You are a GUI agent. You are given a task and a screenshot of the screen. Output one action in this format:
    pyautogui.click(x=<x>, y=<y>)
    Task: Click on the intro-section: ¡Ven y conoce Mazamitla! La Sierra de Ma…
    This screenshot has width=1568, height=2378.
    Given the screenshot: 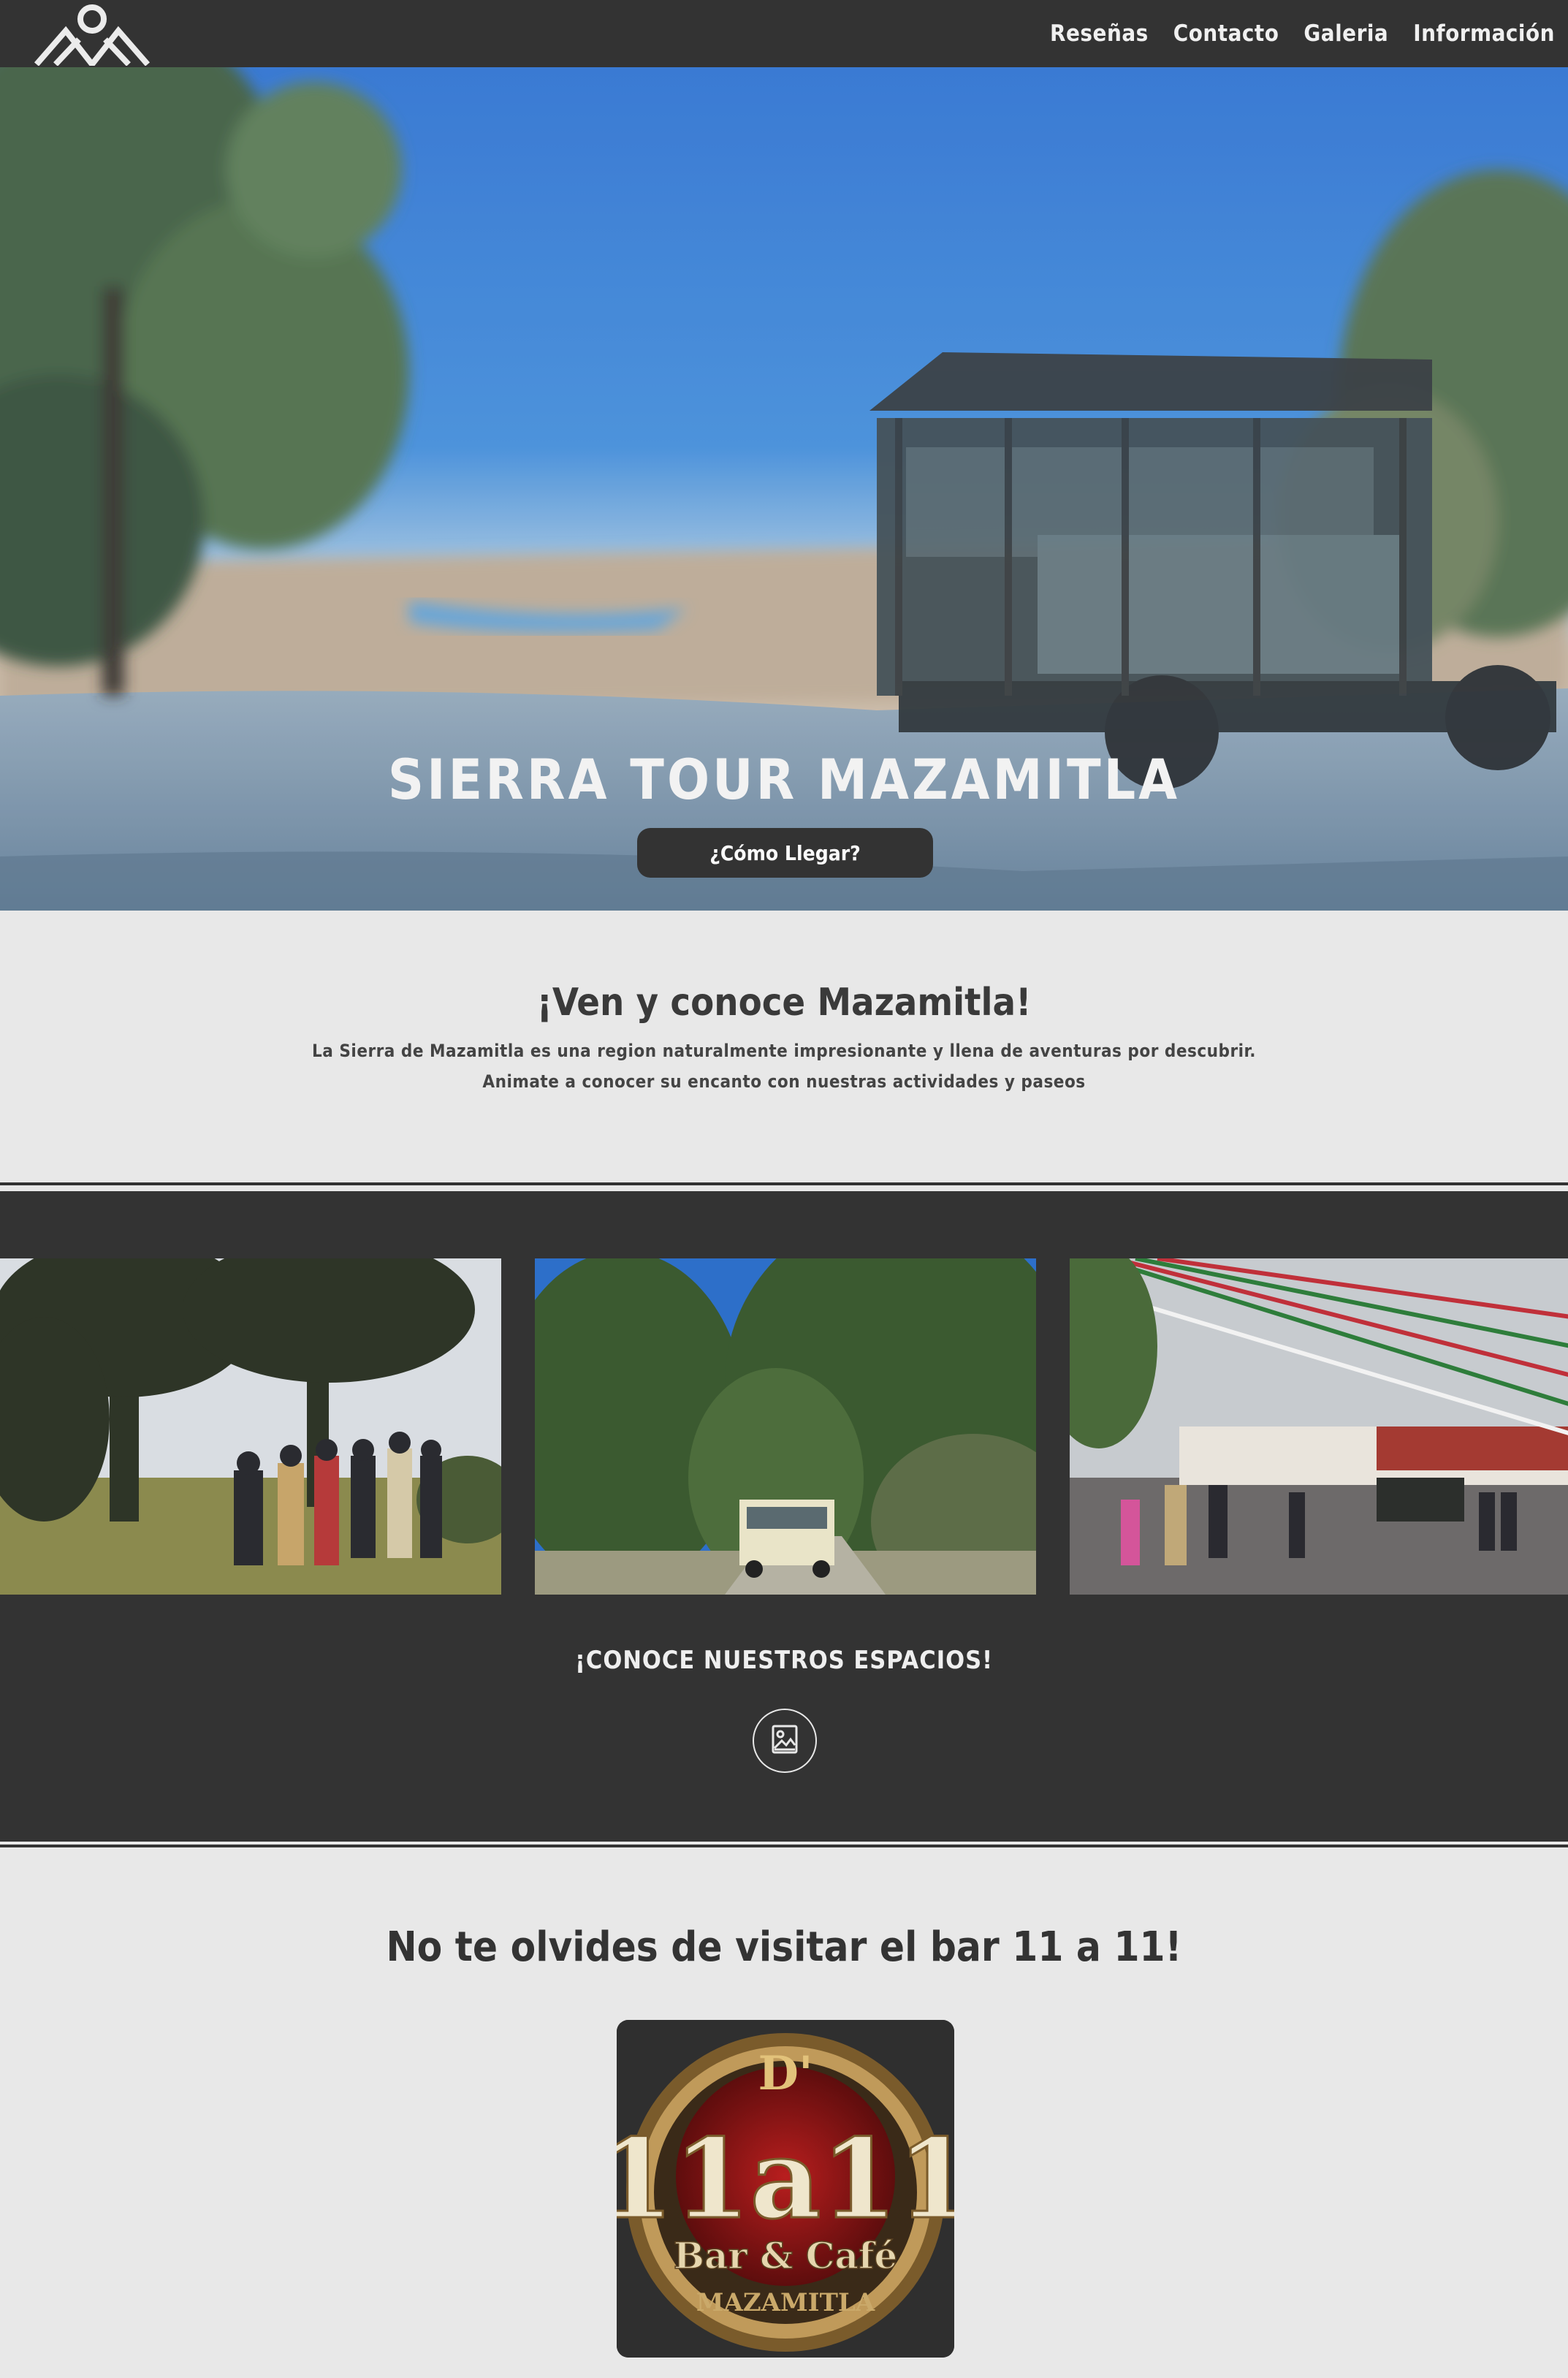 What is the action you would take?
    pyautogui.click(x=784, y=1047)
    